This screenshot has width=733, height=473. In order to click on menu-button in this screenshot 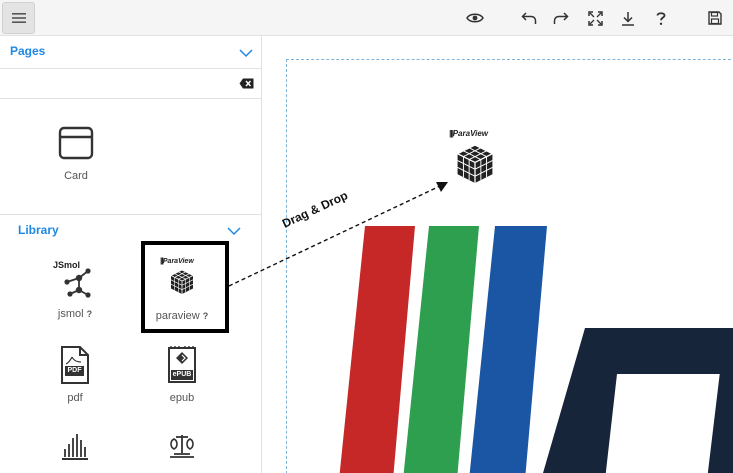, I will do `click(18, 18)`.